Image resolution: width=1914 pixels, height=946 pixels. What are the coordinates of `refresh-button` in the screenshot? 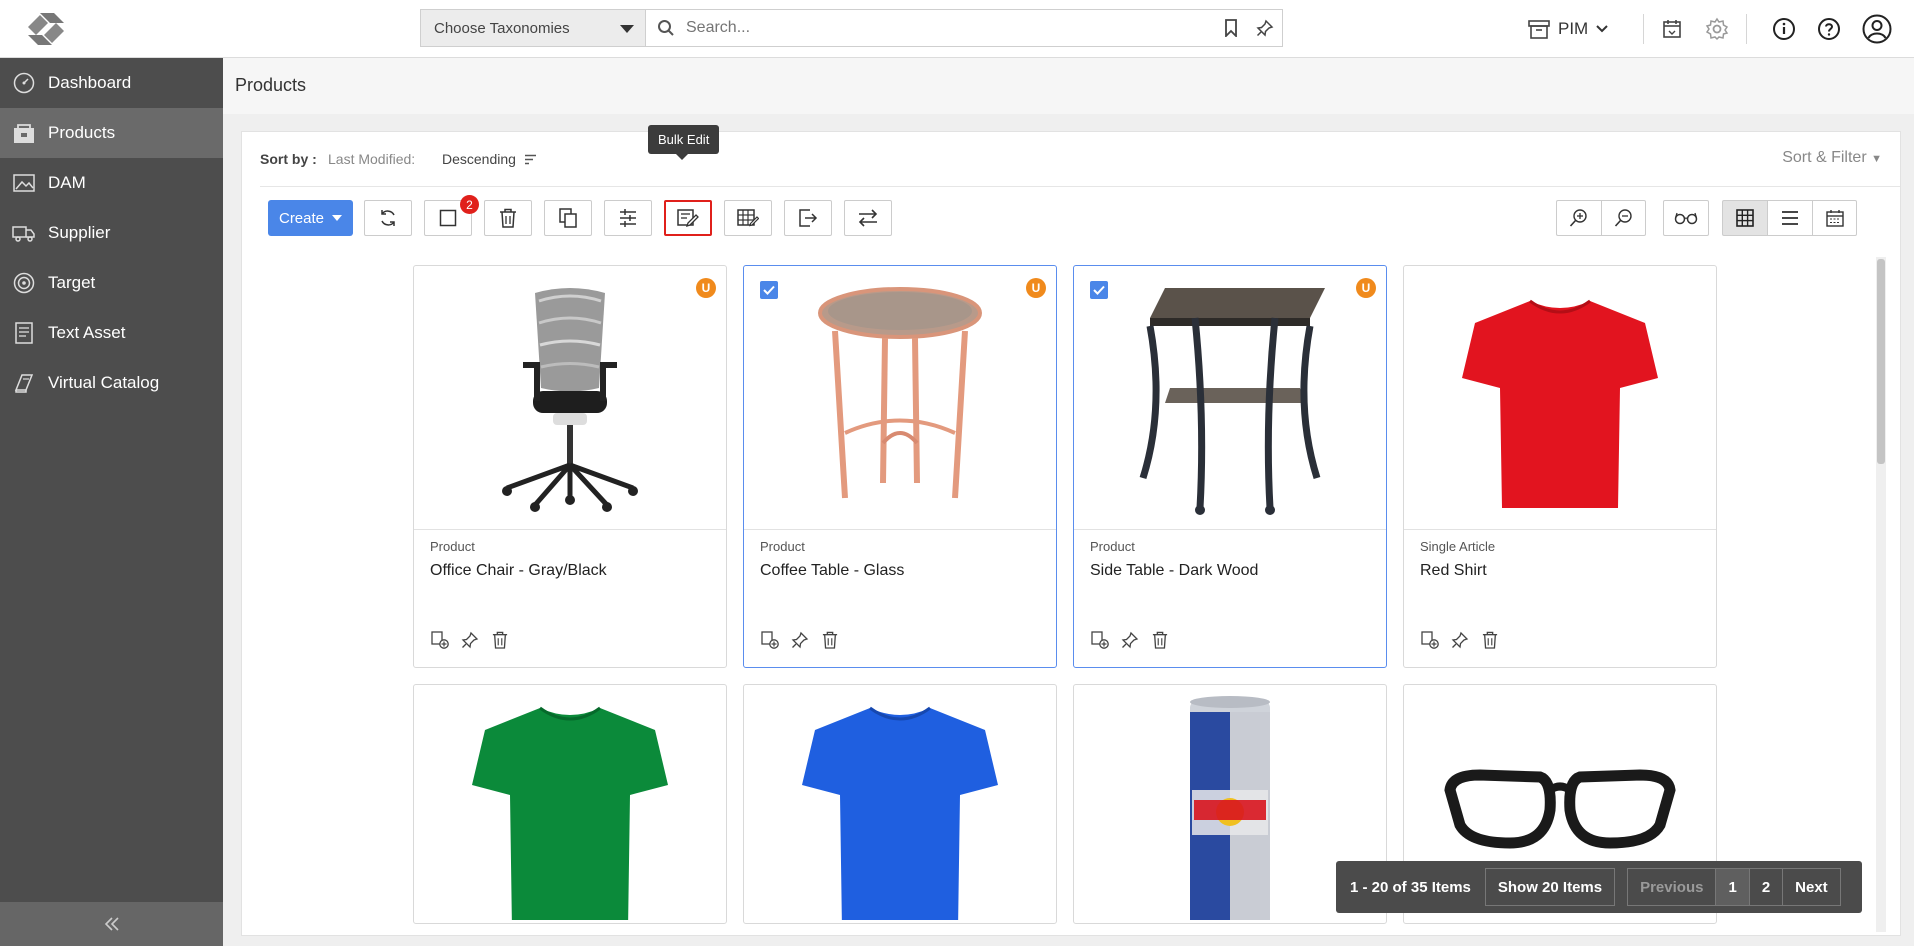 It's located at (388, 218).